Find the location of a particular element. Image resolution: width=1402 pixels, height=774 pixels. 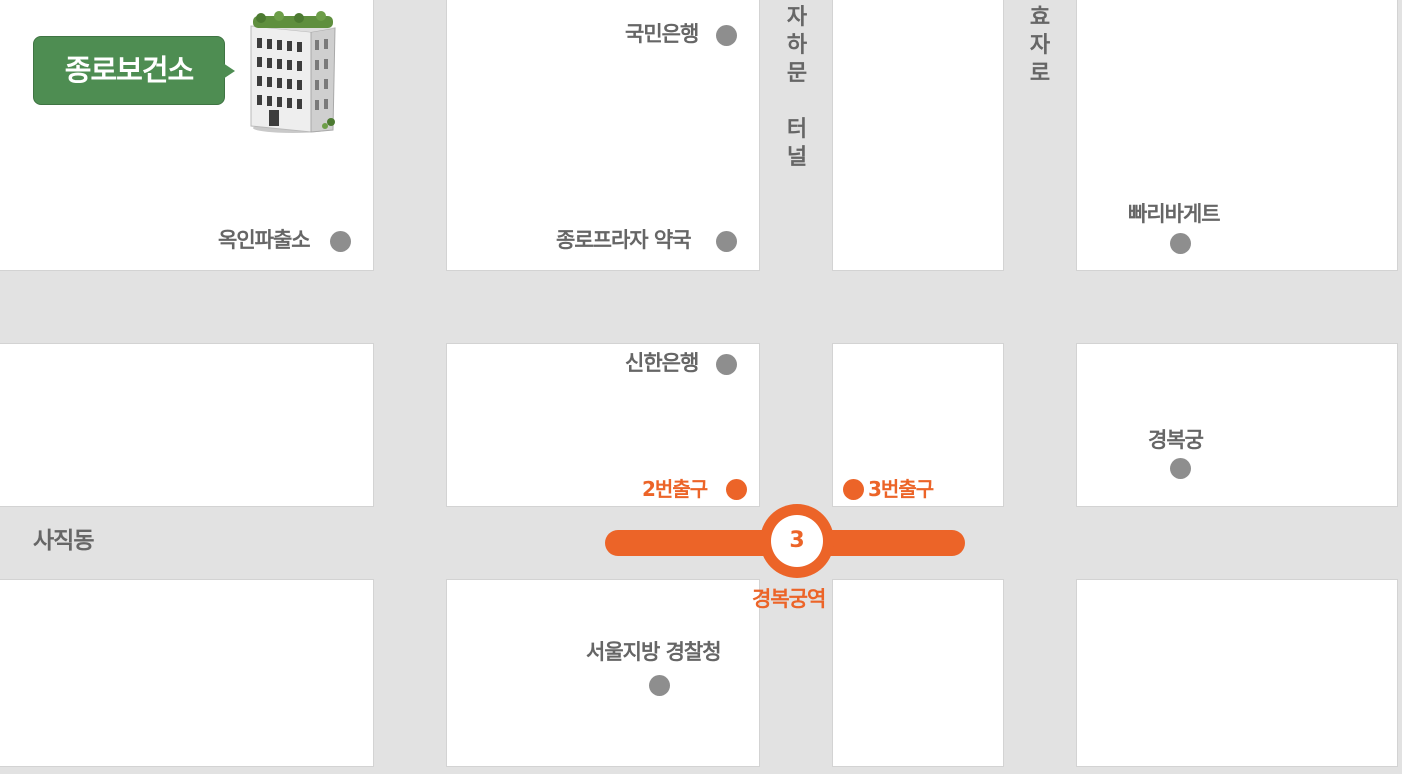

area-label-sajik-dong: 사직동 is located at coordinates (63, 541).